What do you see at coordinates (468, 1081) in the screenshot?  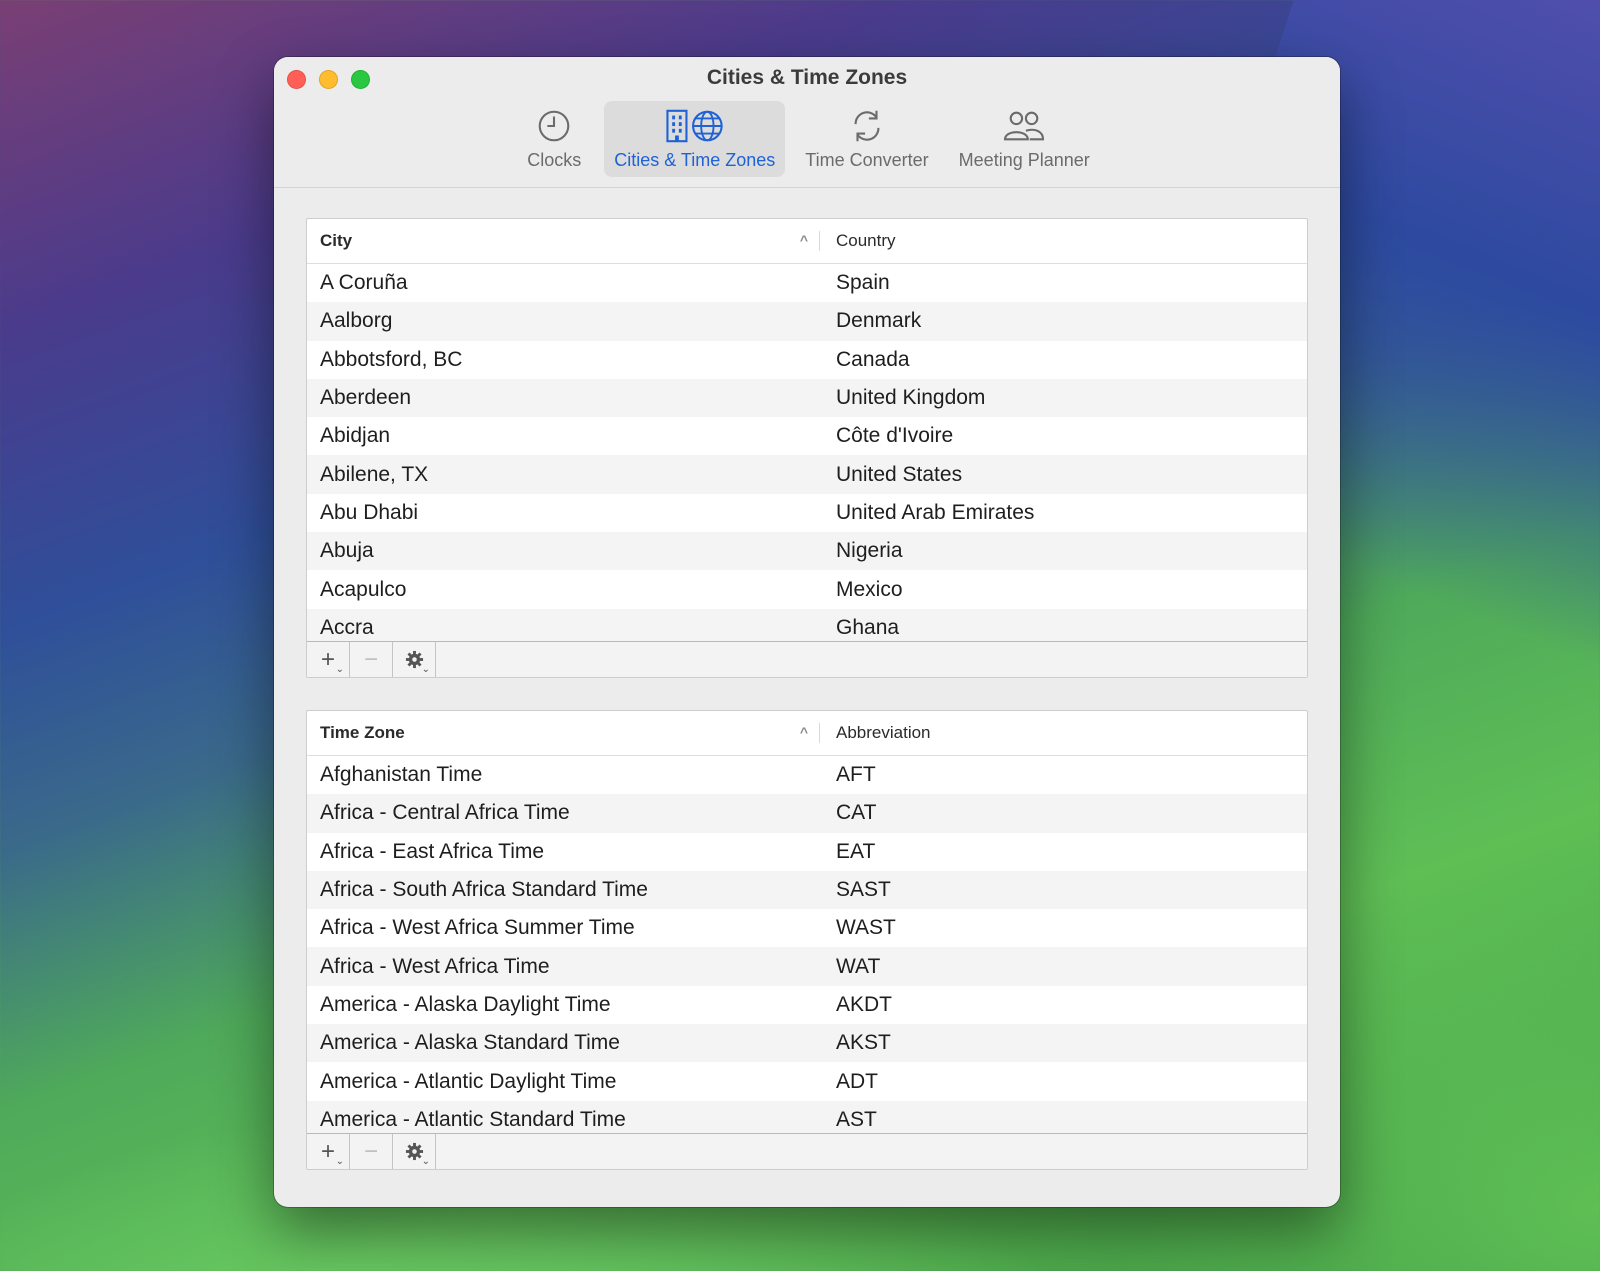 I see `time-zone-cell: America - Atlantic Daylight Time` at bounding box center [468, 1081].